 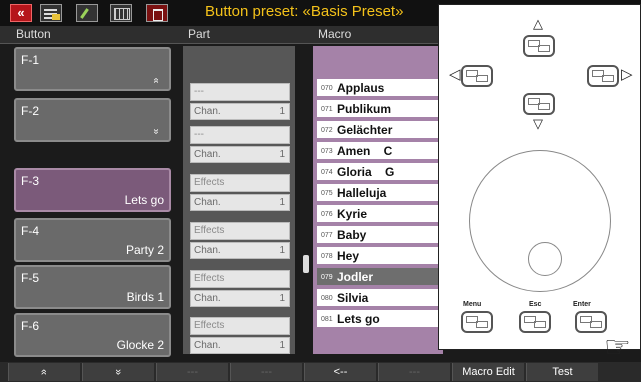 I want to click on macro-name: Jodler, so click(x=355, y=277).